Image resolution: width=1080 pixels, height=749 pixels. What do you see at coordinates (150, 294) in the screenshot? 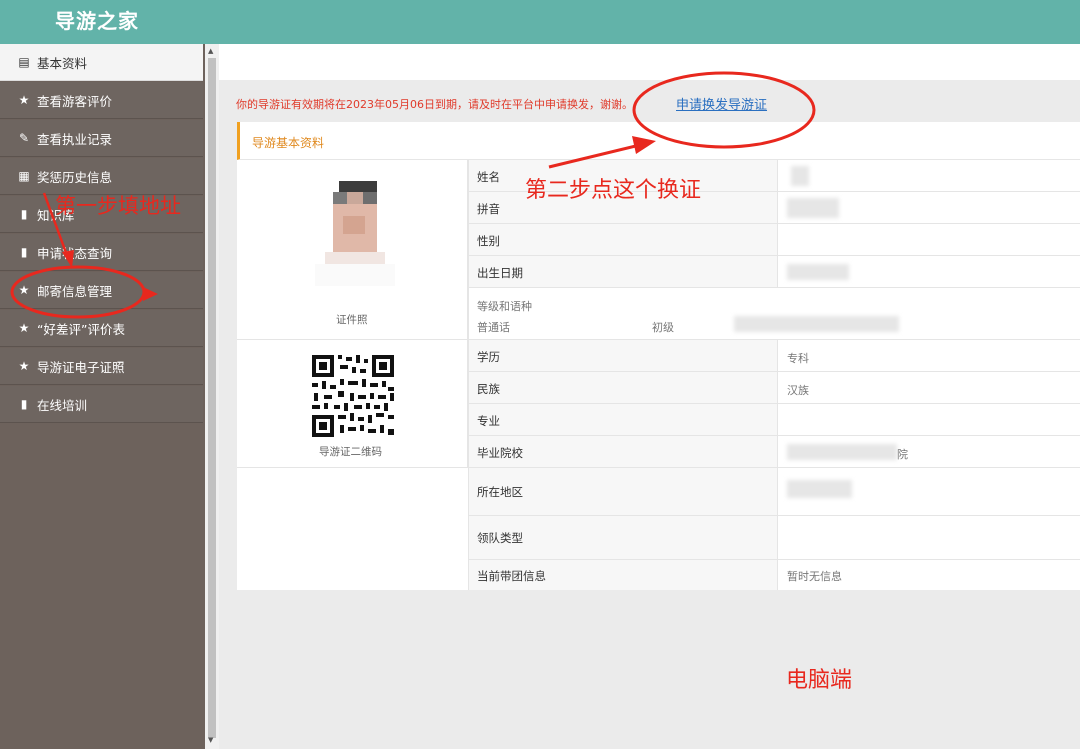
I see `annotation-pointer` at bounding box center [150, 294].